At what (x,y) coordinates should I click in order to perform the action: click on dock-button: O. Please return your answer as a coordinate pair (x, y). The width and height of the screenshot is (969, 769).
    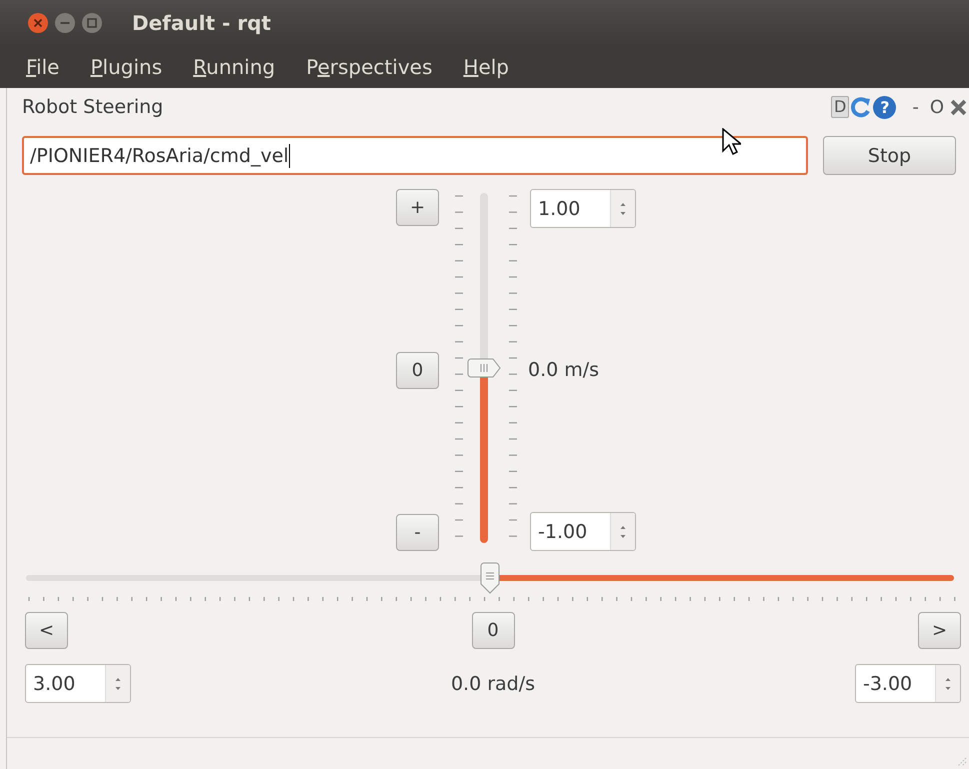
    Looking at the image, I should click on (937, 107).